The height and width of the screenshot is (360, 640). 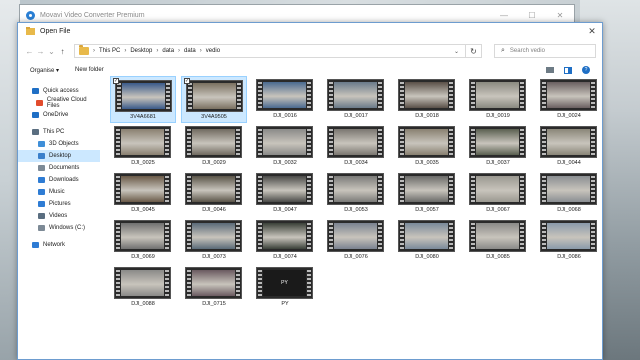 I want to click on file-tile: DJI_0068, so click(x=569, y=193).